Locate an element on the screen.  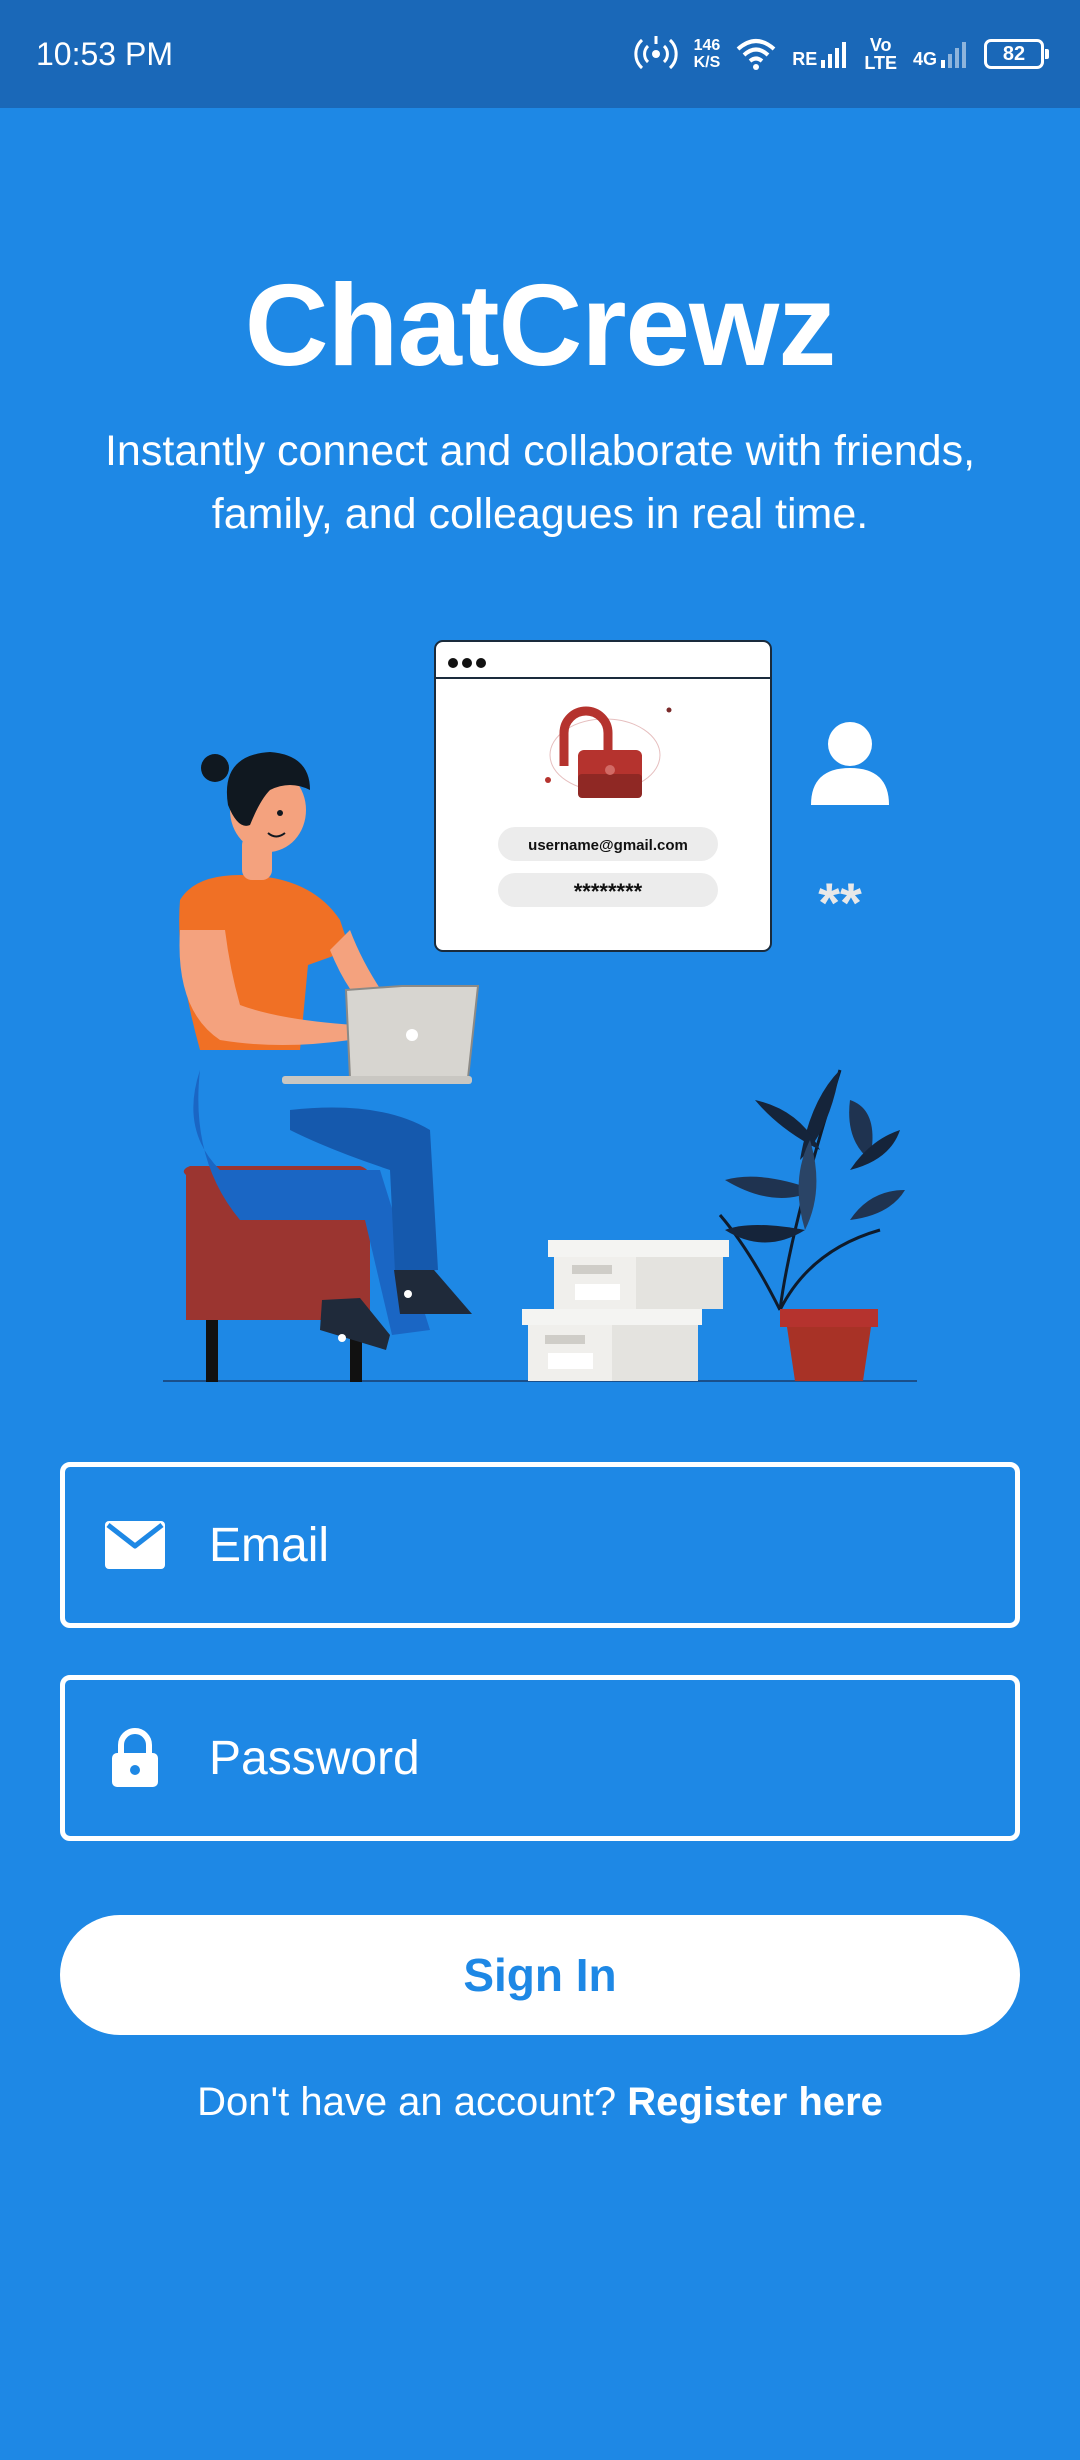
sign-in-button: Sign In is located at coordinates (540, 1975).